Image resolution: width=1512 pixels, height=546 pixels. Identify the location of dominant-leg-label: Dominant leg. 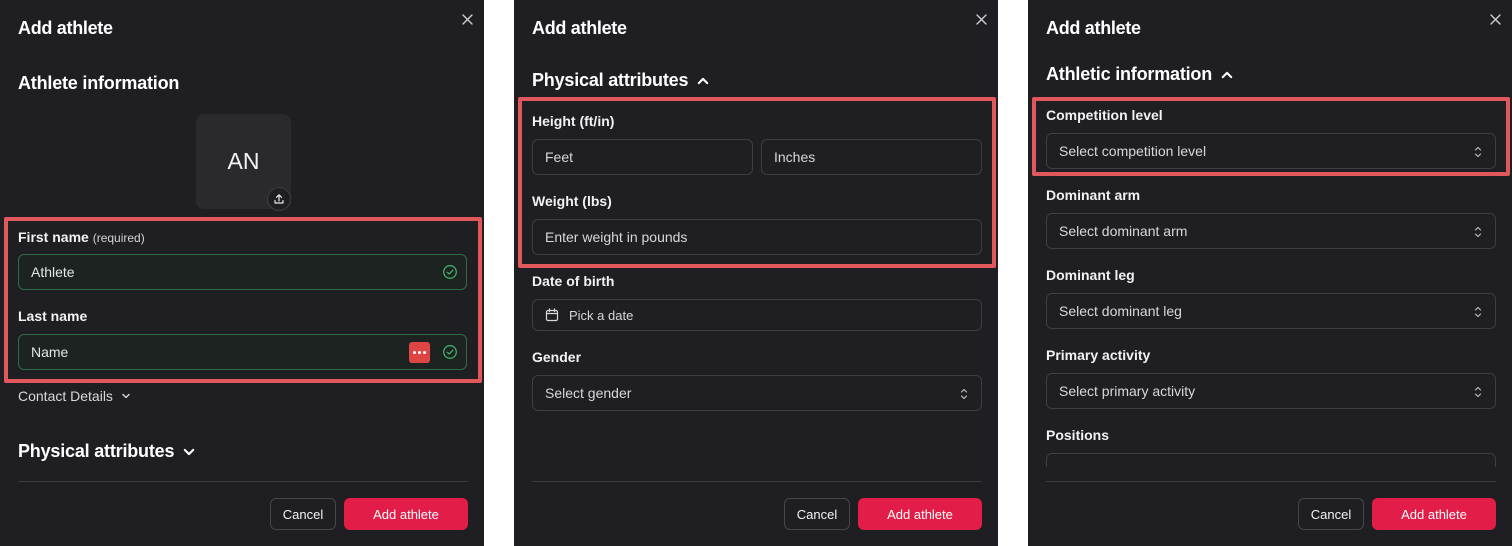
(1090, 275).